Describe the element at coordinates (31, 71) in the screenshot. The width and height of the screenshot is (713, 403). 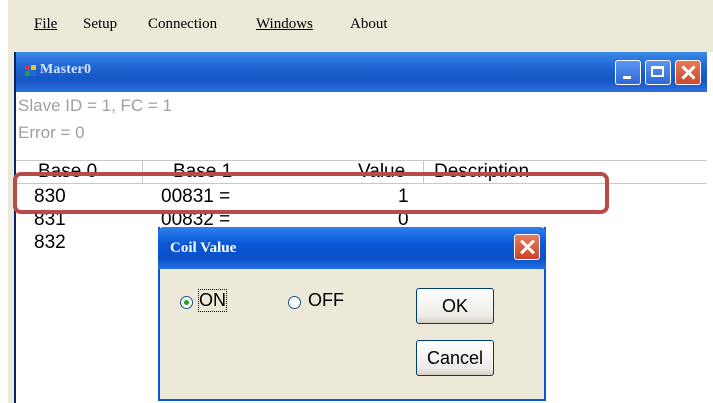
I see `window-app-icon` at that location.